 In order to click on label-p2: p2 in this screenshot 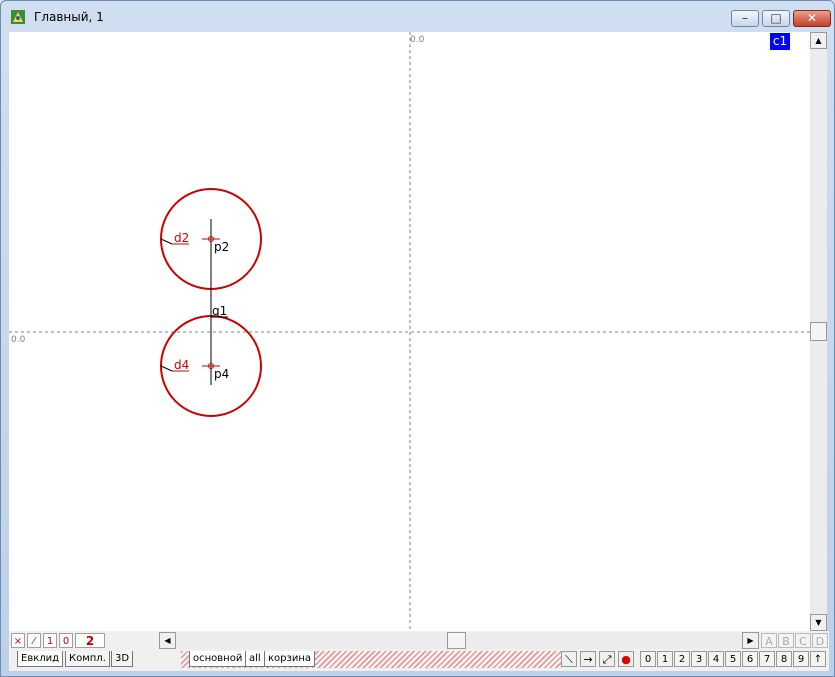, I will do `click(221, 247)`.